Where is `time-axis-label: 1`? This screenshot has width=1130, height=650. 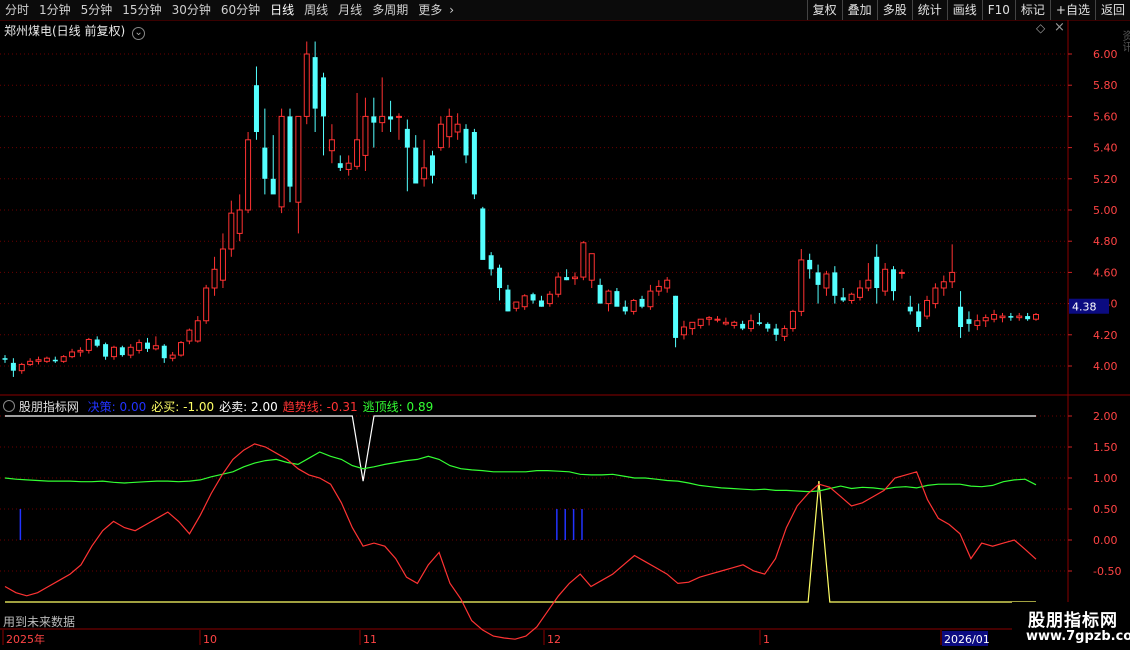
time-axis-label: 1 is located at coordinates (766, 639).